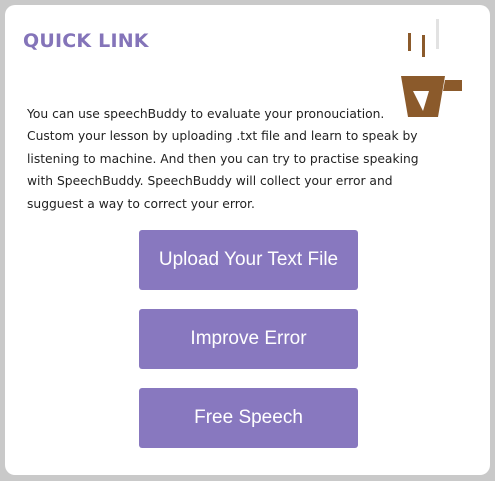  Describe the element at coordinates (248, 260) in the screenshot. I see `upload-text-file-button: Upload Your Text File` at that location.